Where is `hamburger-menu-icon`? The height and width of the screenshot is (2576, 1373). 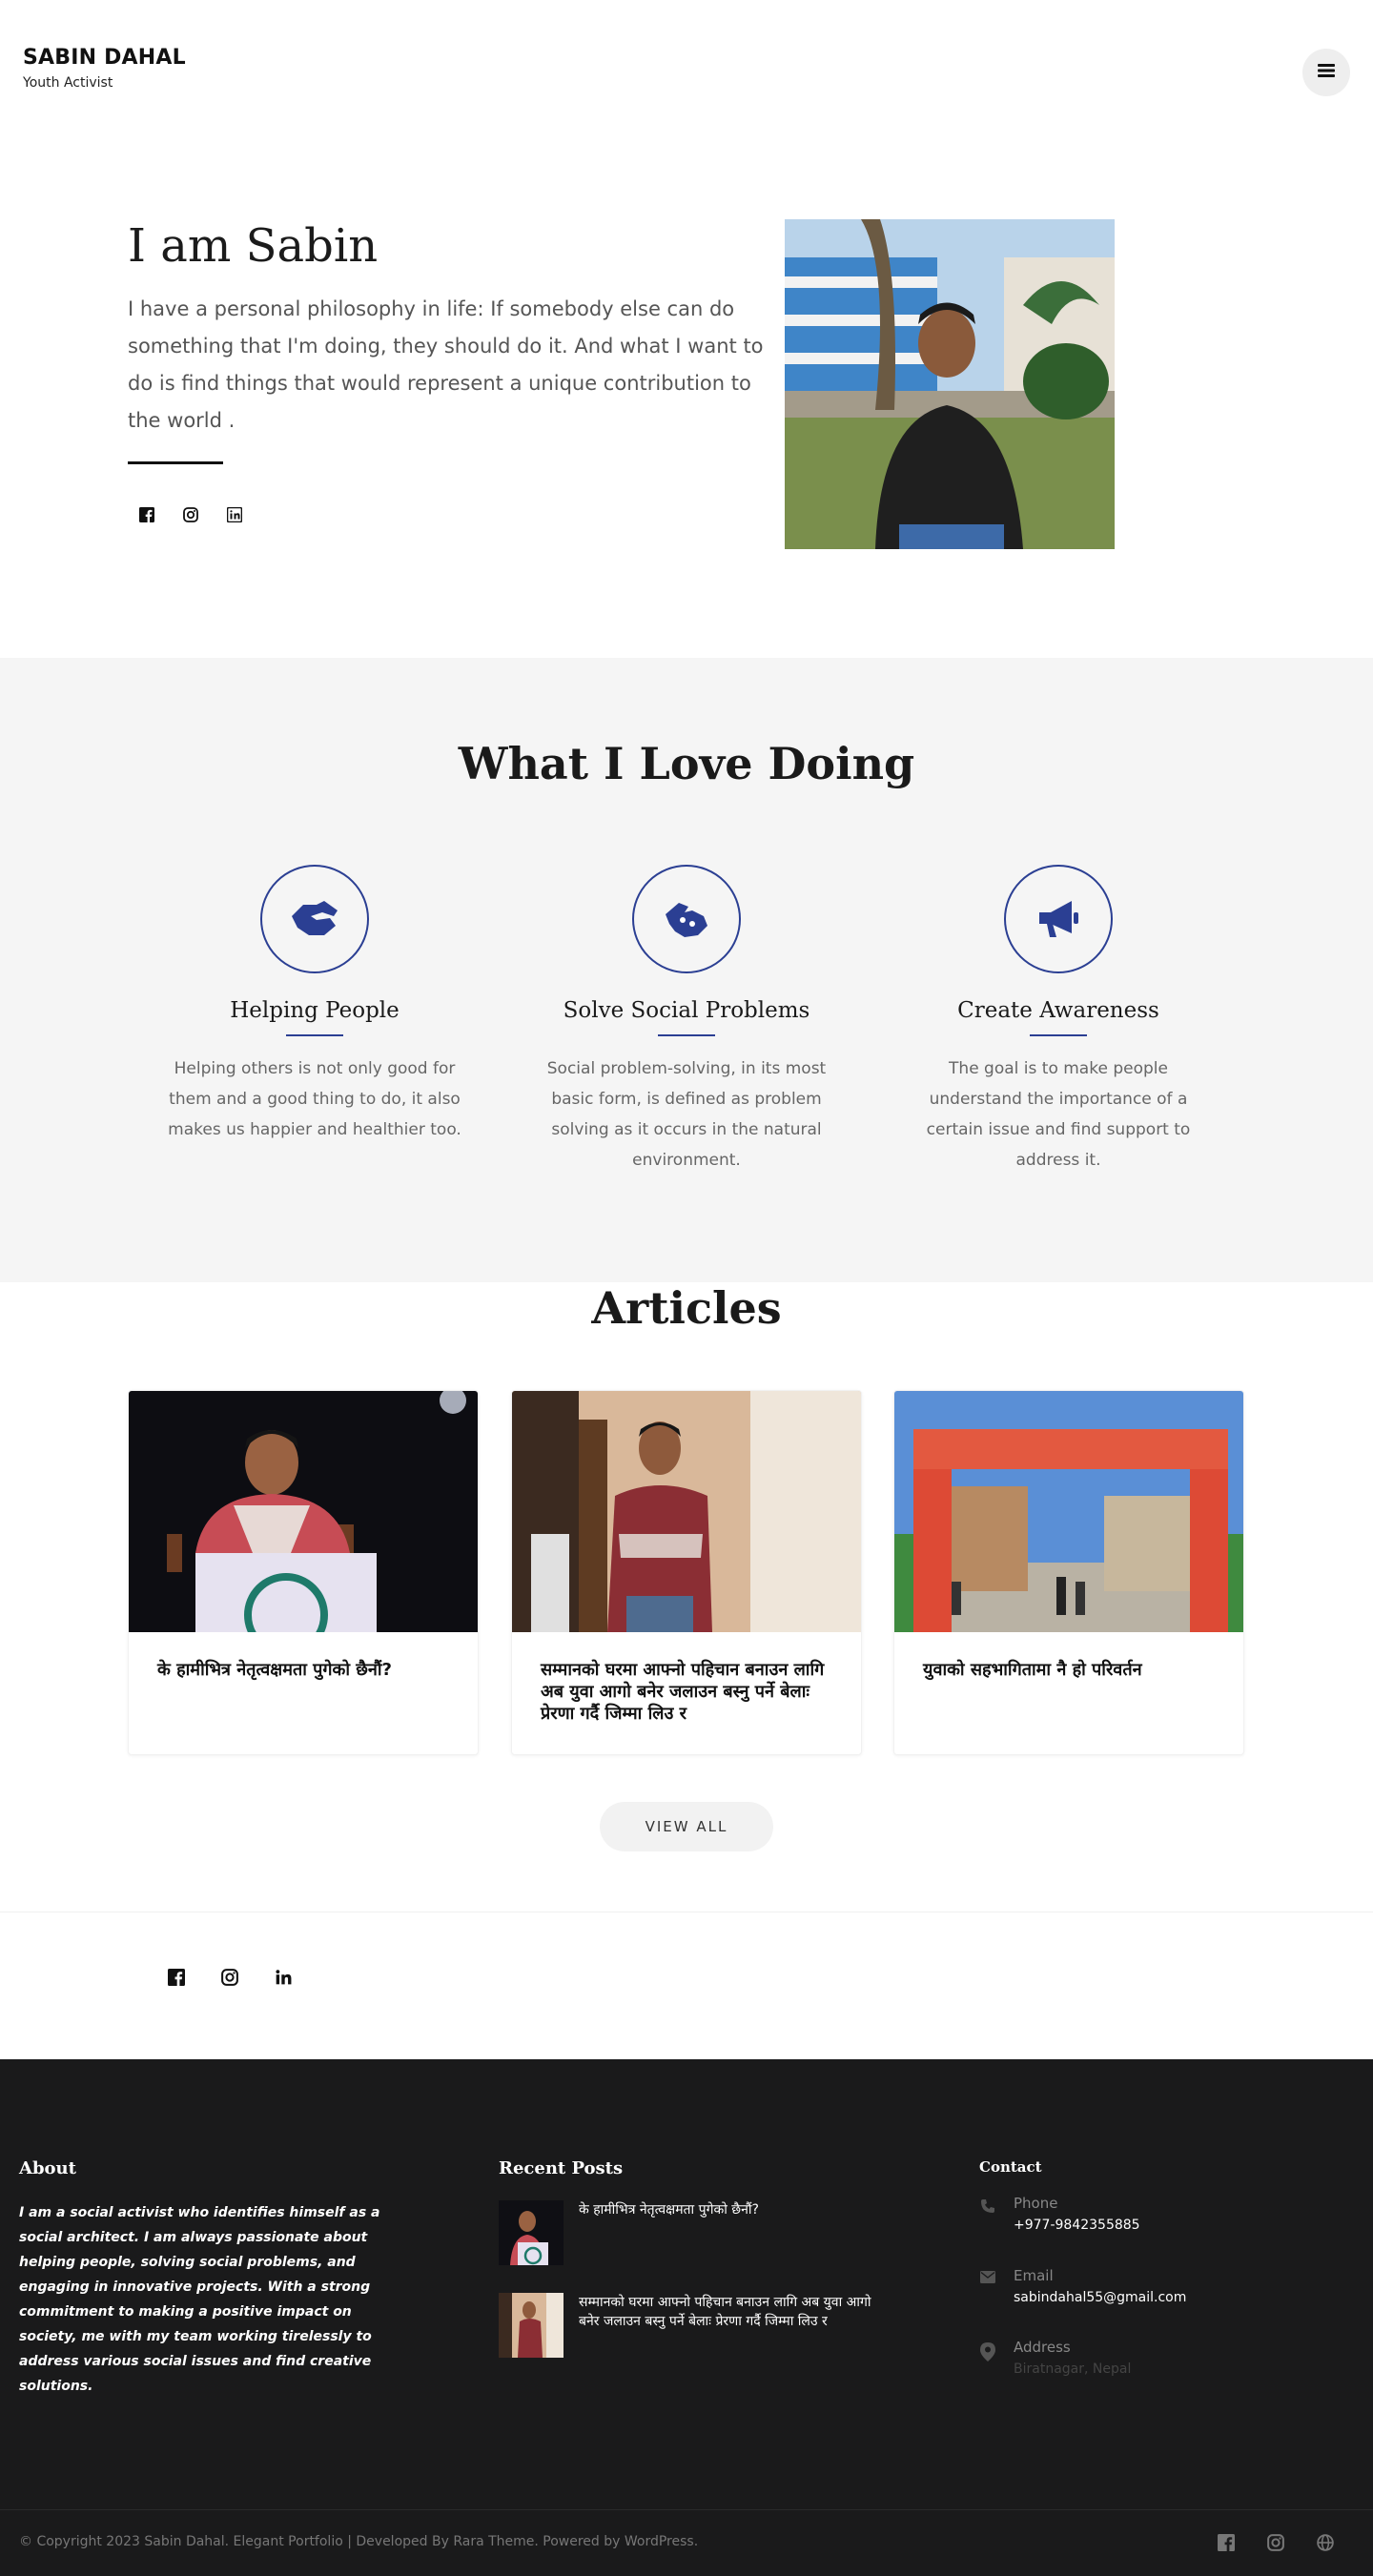 hamburger-menu-icon is located at coordinates (1326, 72).